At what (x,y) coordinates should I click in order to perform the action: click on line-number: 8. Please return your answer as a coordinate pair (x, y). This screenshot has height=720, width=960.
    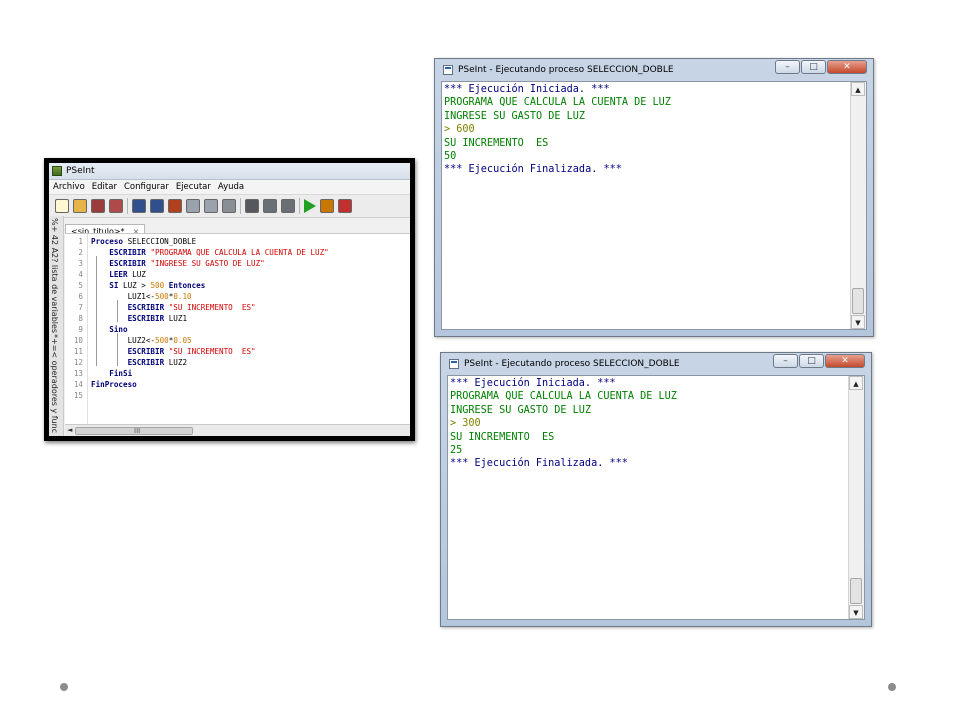
    Looking at the image, I should click on (80, 318).